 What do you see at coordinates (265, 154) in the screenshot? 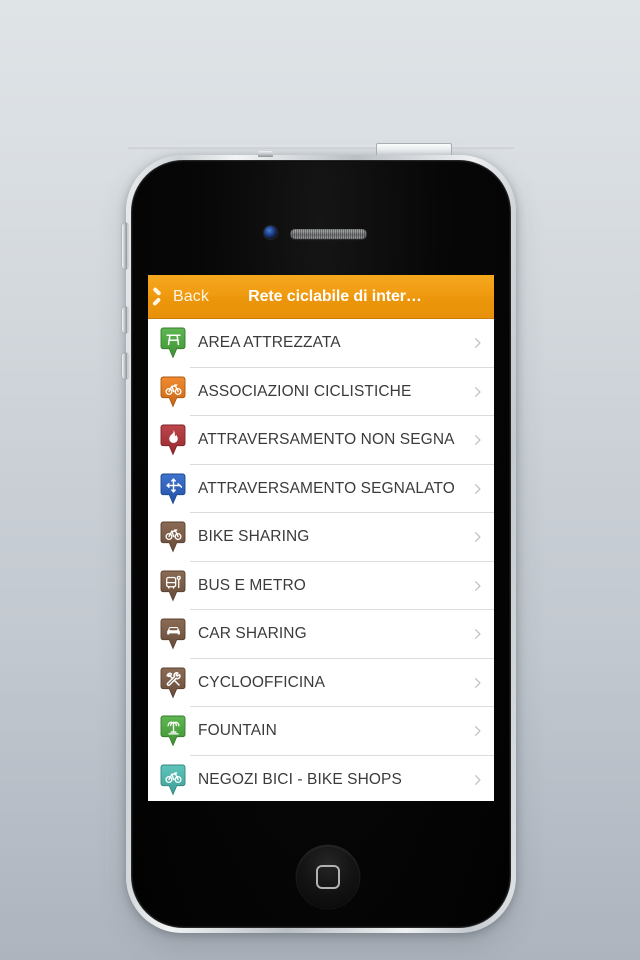
I see `power-button` at bounding box center [265, 154].